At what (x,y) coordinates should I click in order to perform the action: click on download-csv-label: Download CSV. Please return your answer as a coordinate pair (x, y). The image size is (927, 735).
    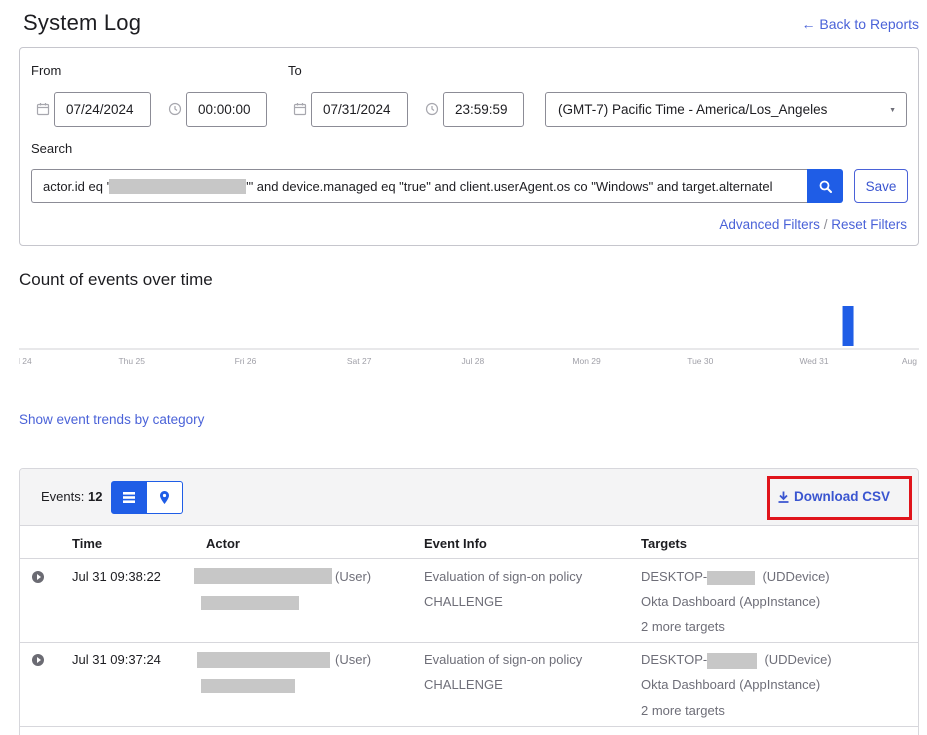
    Looking at the image, I should click on (842, 496).